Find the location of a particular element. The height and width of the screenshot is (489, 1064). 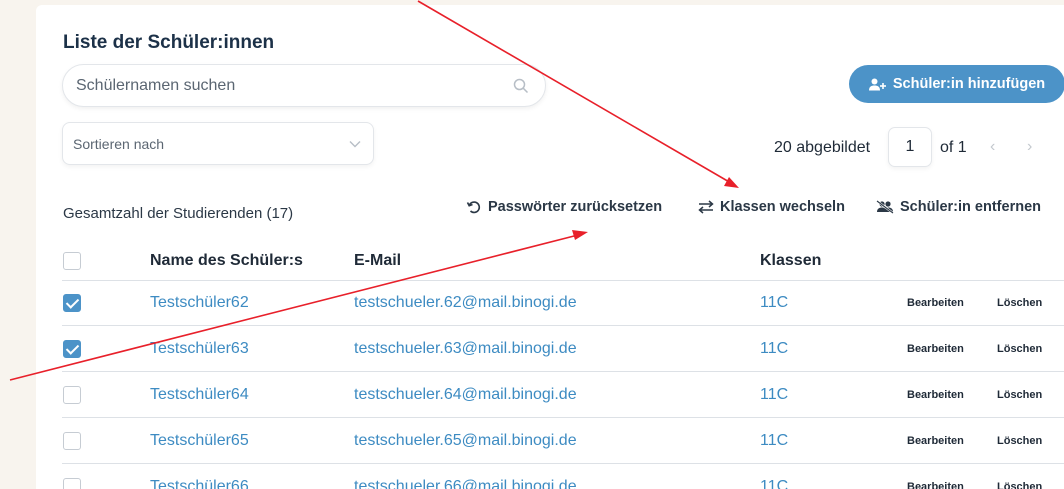

add-student-button: Schüler:in hinzufügen is located at coordinates (956, 84).